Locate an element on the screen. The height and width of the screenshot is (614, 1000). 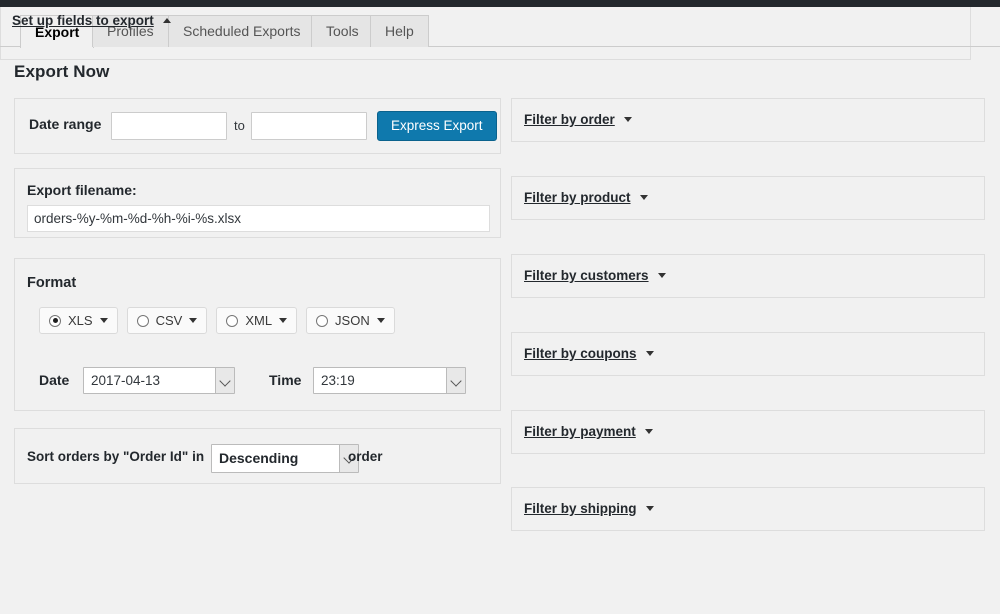
filter-by-coupons-toggle: Filter by coupons is located at coordinates (589, 353).